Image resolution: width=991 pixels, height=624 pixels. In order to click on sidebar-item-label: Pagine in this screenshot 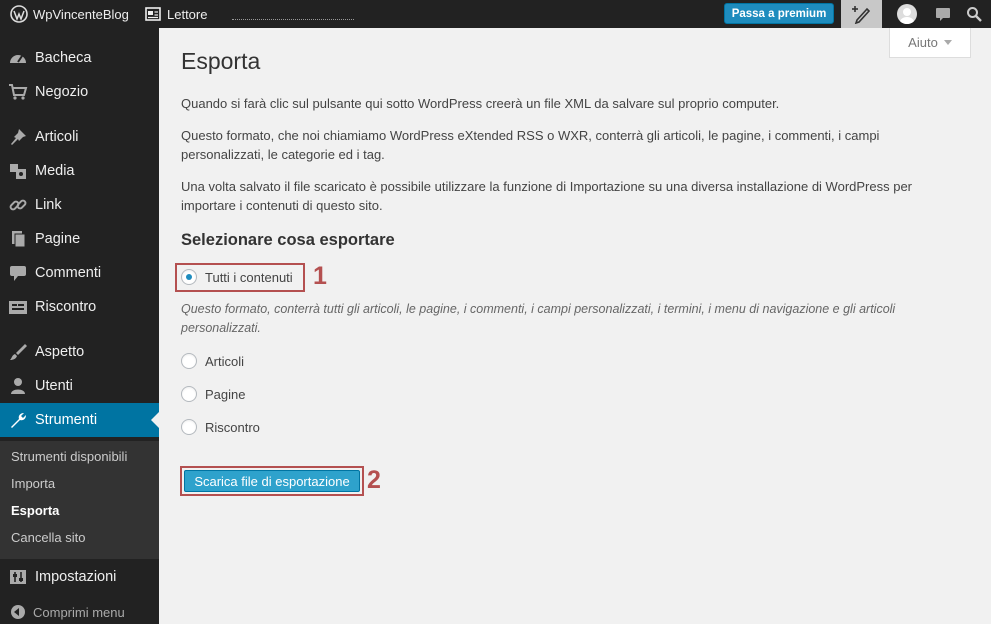, I will do `click(58, 239)`.